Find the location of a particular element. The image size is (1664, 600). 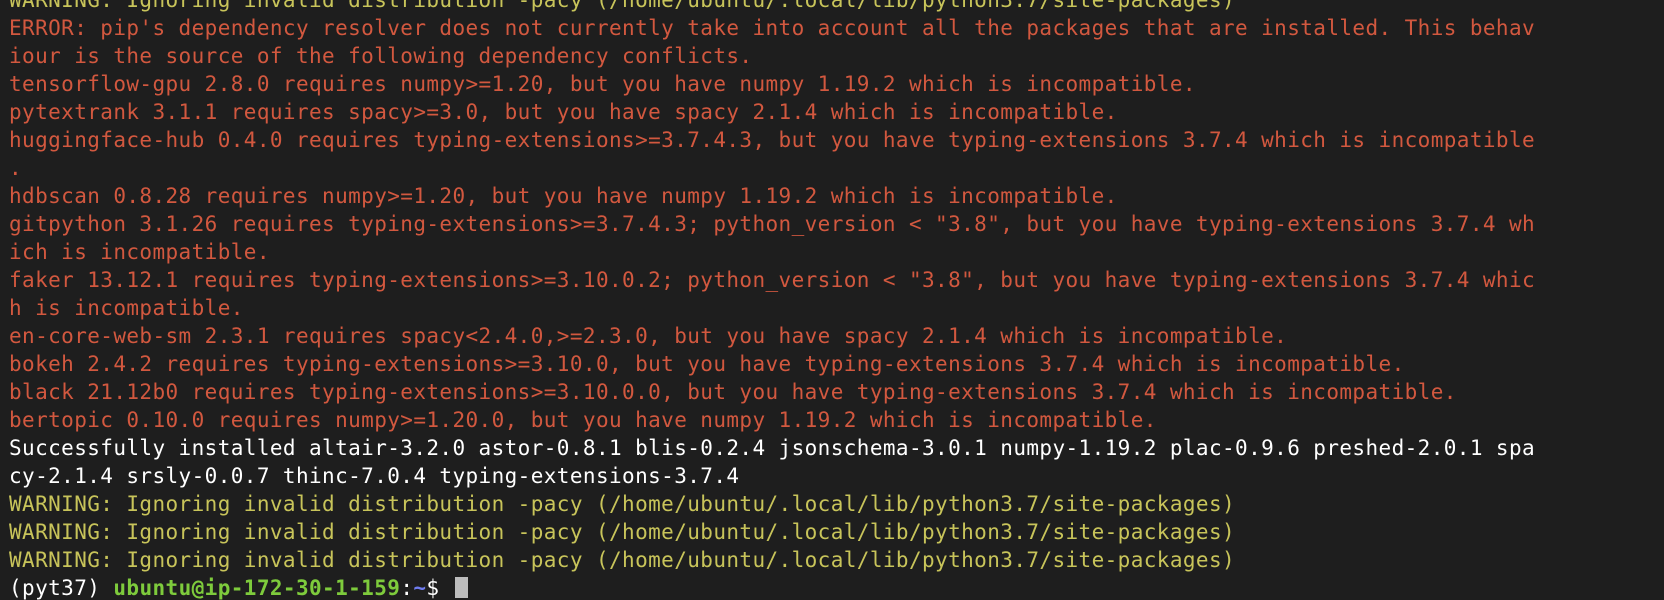

text-cursor is located at coordinates (461, 587).